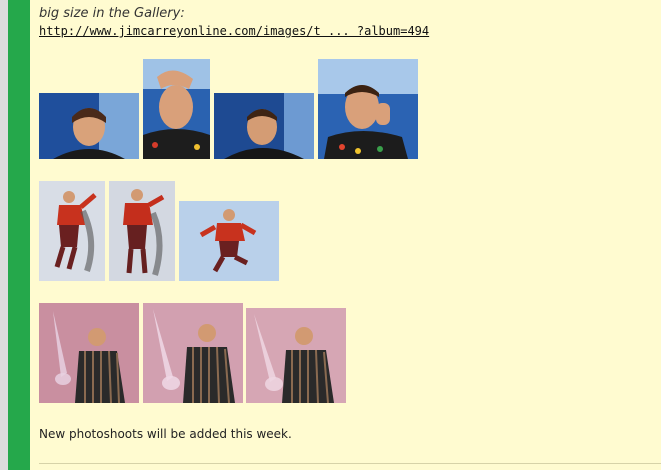  What do you see at coordinates (4, 235) in the screenshot?
I see `page-left-edge` at bounding box center [4, 235].